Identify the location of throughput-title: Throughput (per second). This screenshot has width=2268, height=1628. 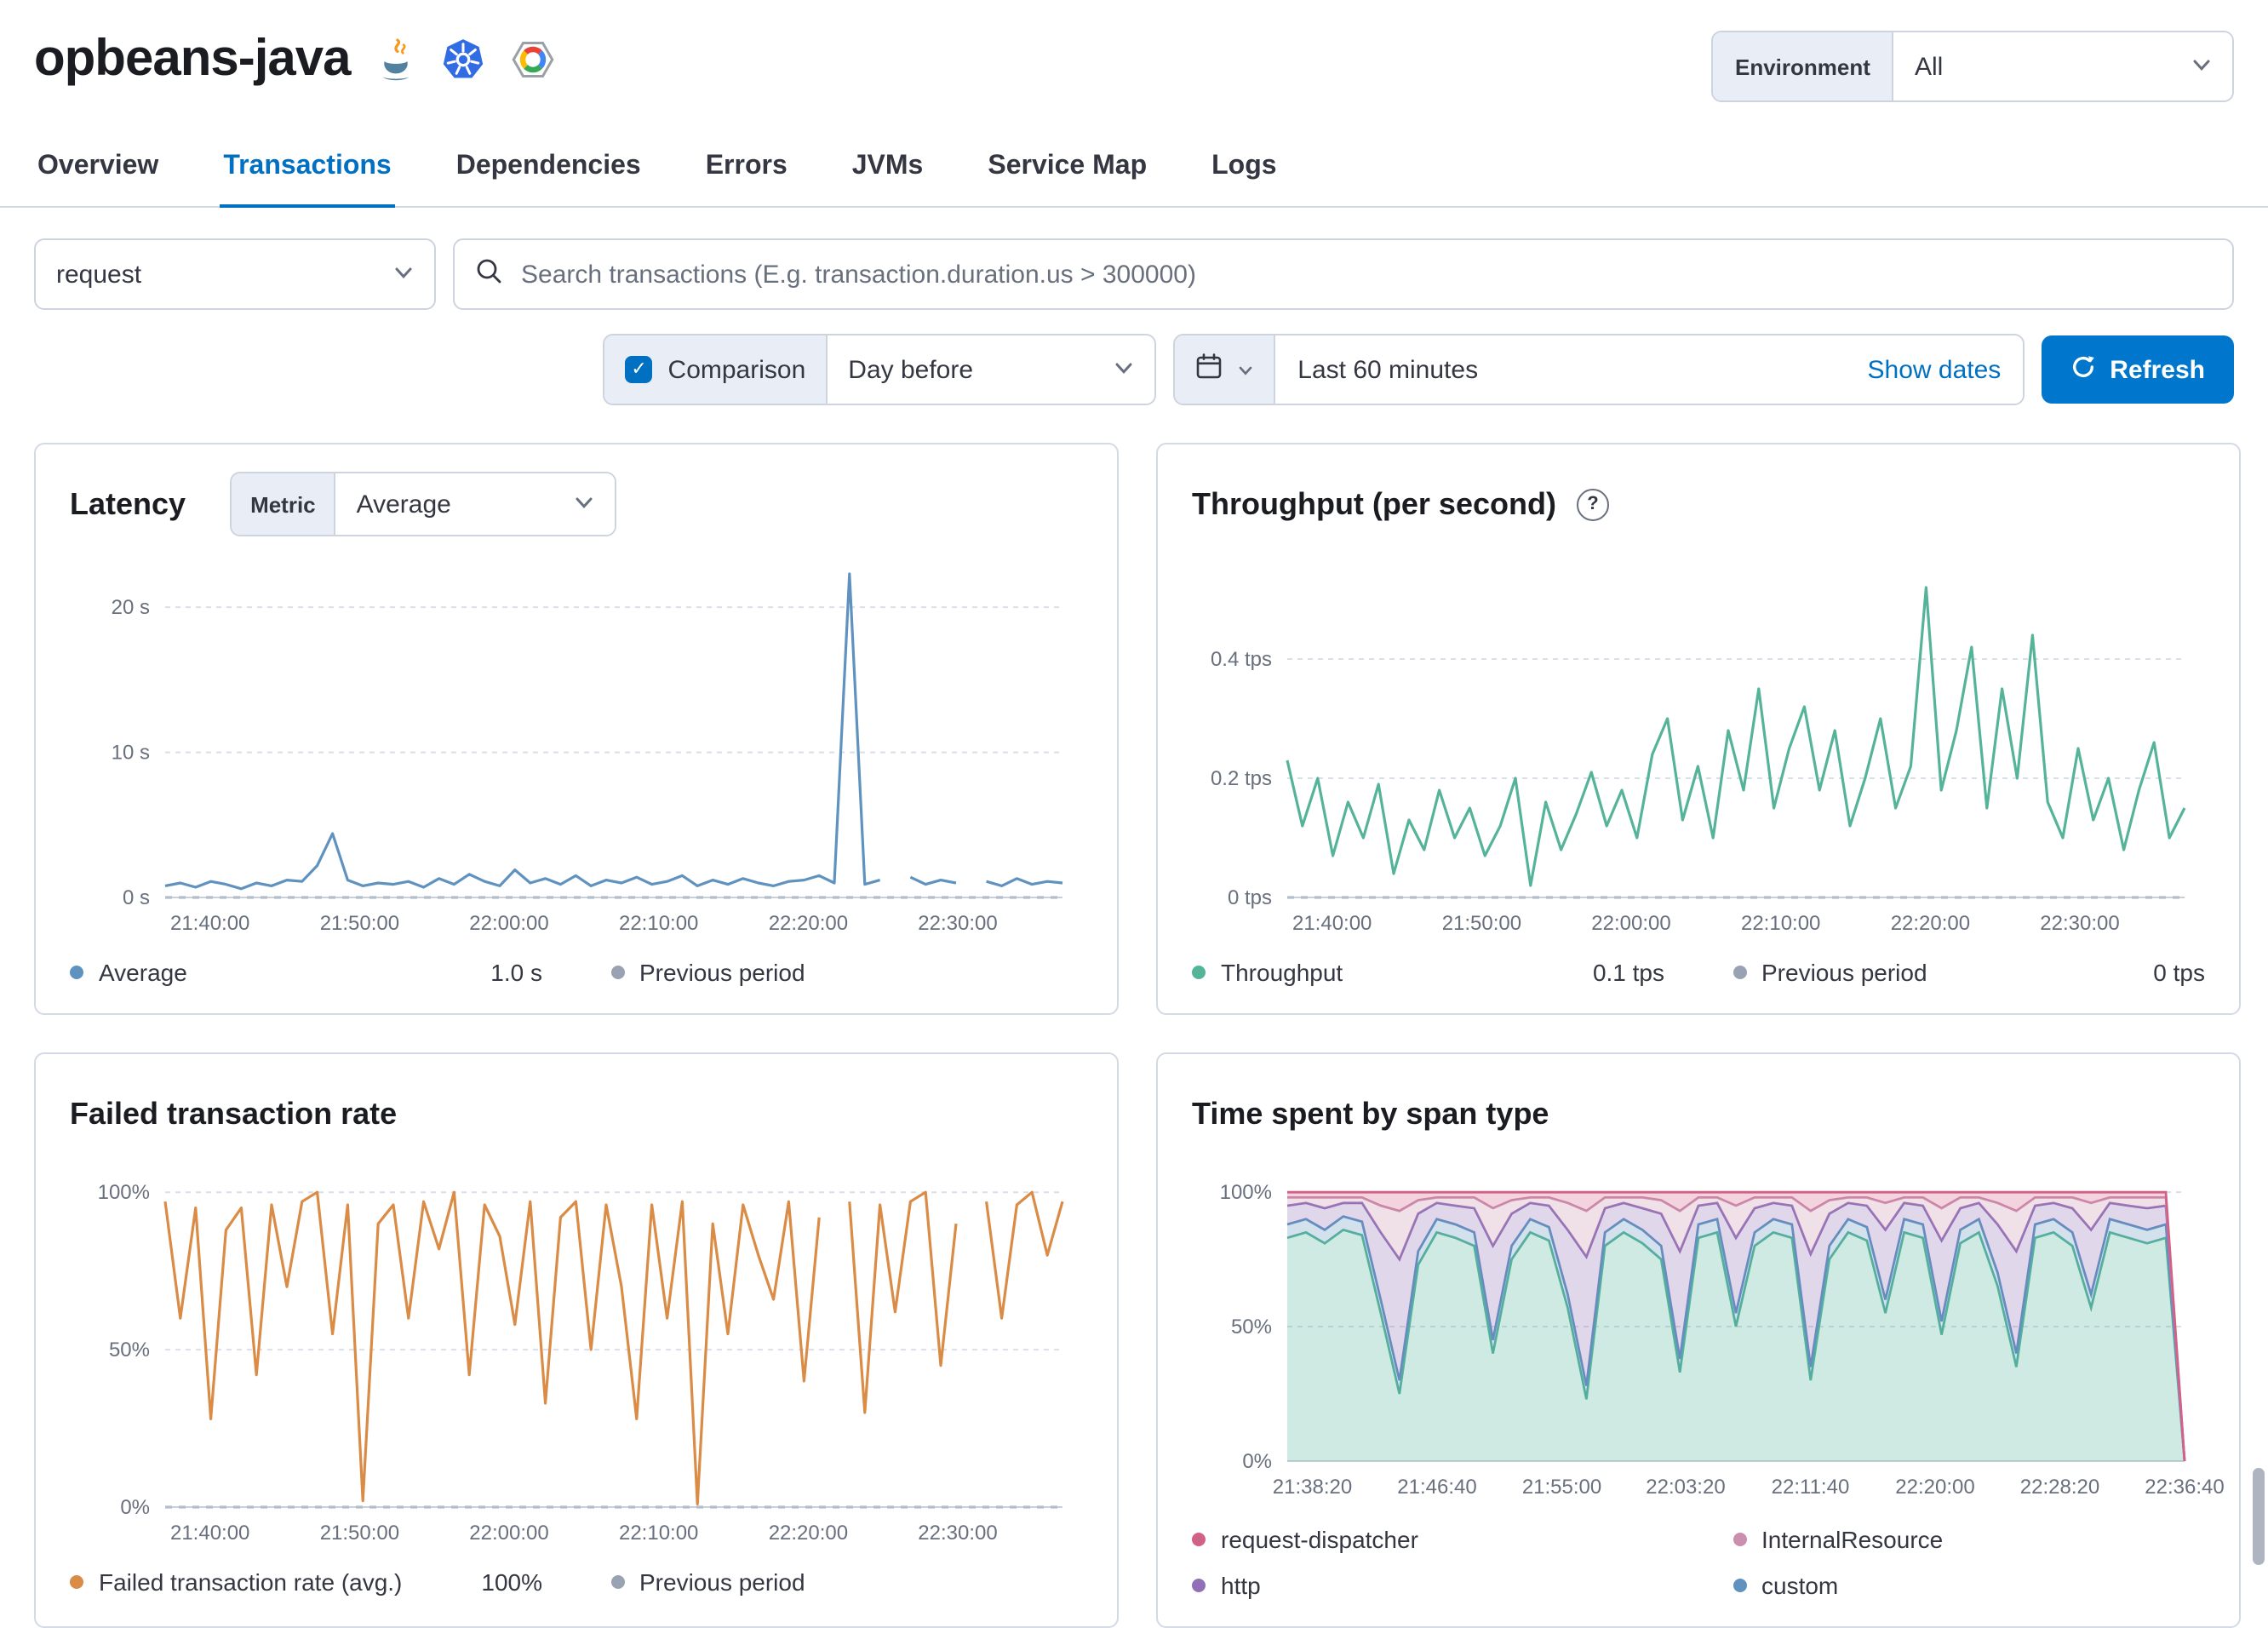
(1374, 503).